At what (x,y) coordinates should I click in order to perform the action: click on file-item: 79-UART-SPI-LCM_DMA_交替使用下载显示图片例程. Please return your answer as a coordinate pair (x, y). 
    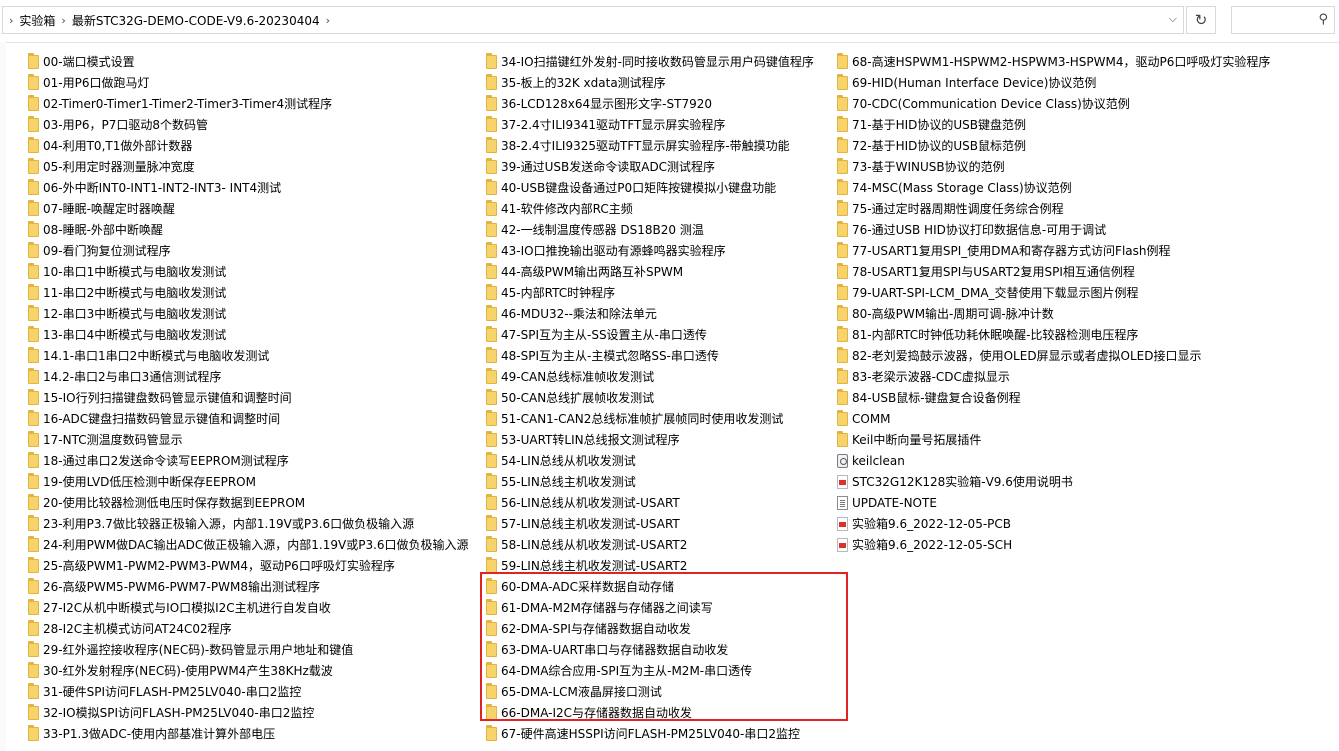
    Looking at the image, I should click on (988, 292).